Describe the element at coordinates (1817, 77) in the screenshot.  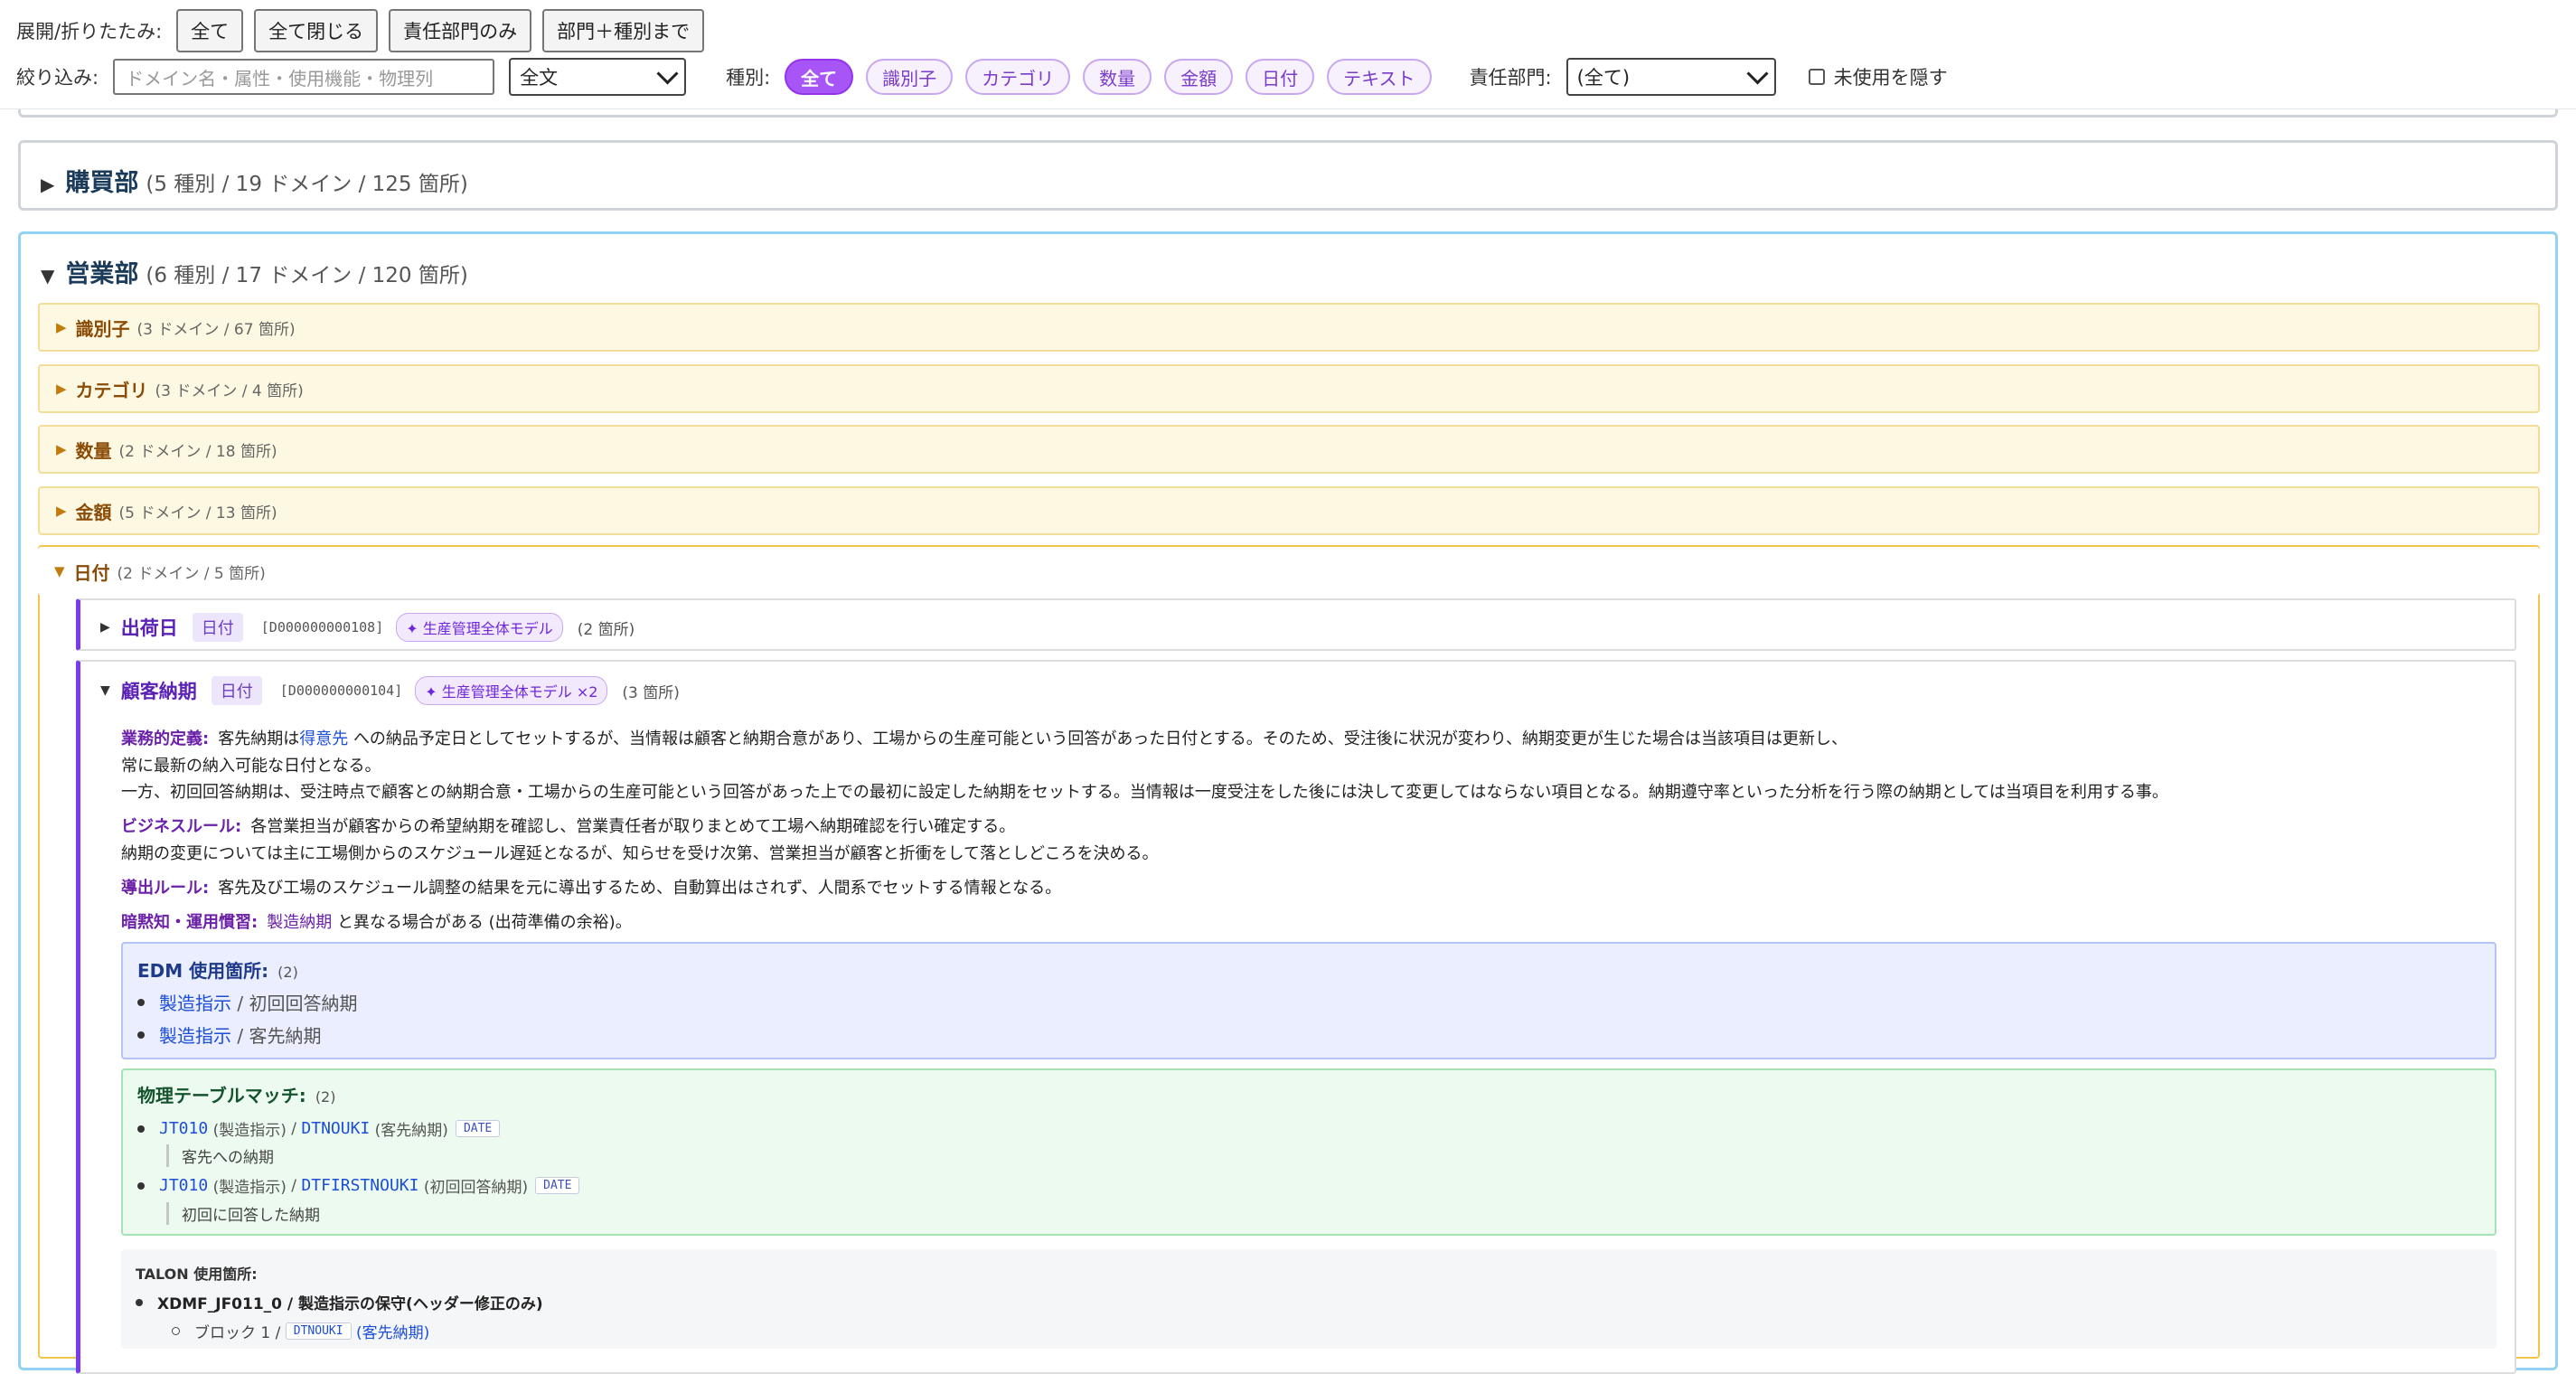
I see `hide-unused-checkbox` at that location.